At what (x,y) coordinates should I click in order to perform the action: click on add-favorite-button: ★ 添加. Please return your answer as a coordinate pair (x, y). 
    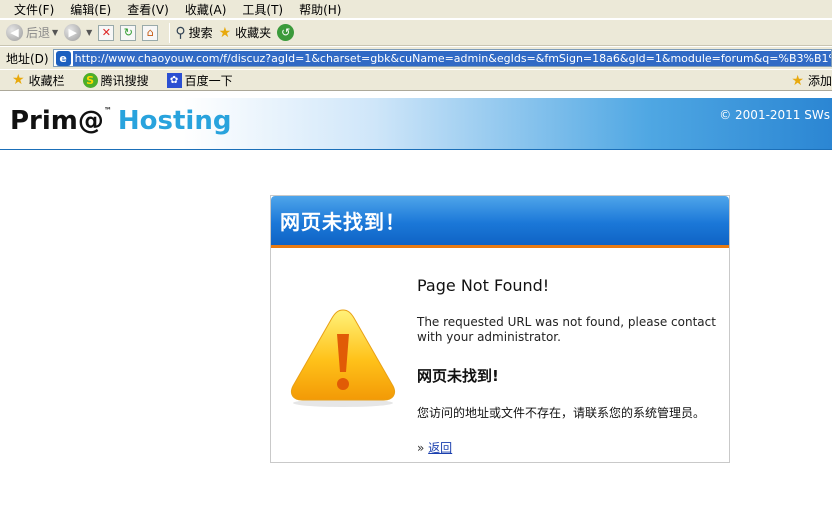
    Looking at the image, I should click on (811, 80).